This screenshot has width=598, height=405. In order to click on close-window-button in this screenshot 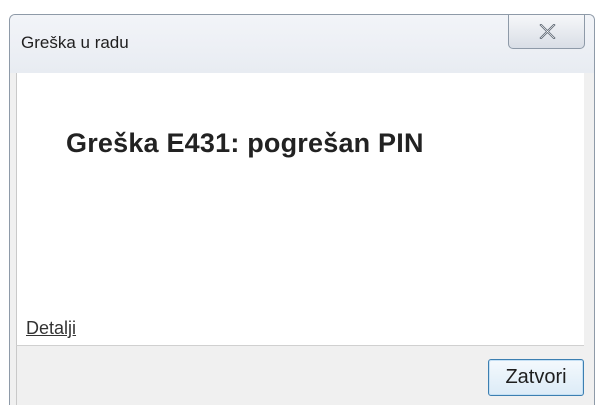, I will do `click(546, 32)`.